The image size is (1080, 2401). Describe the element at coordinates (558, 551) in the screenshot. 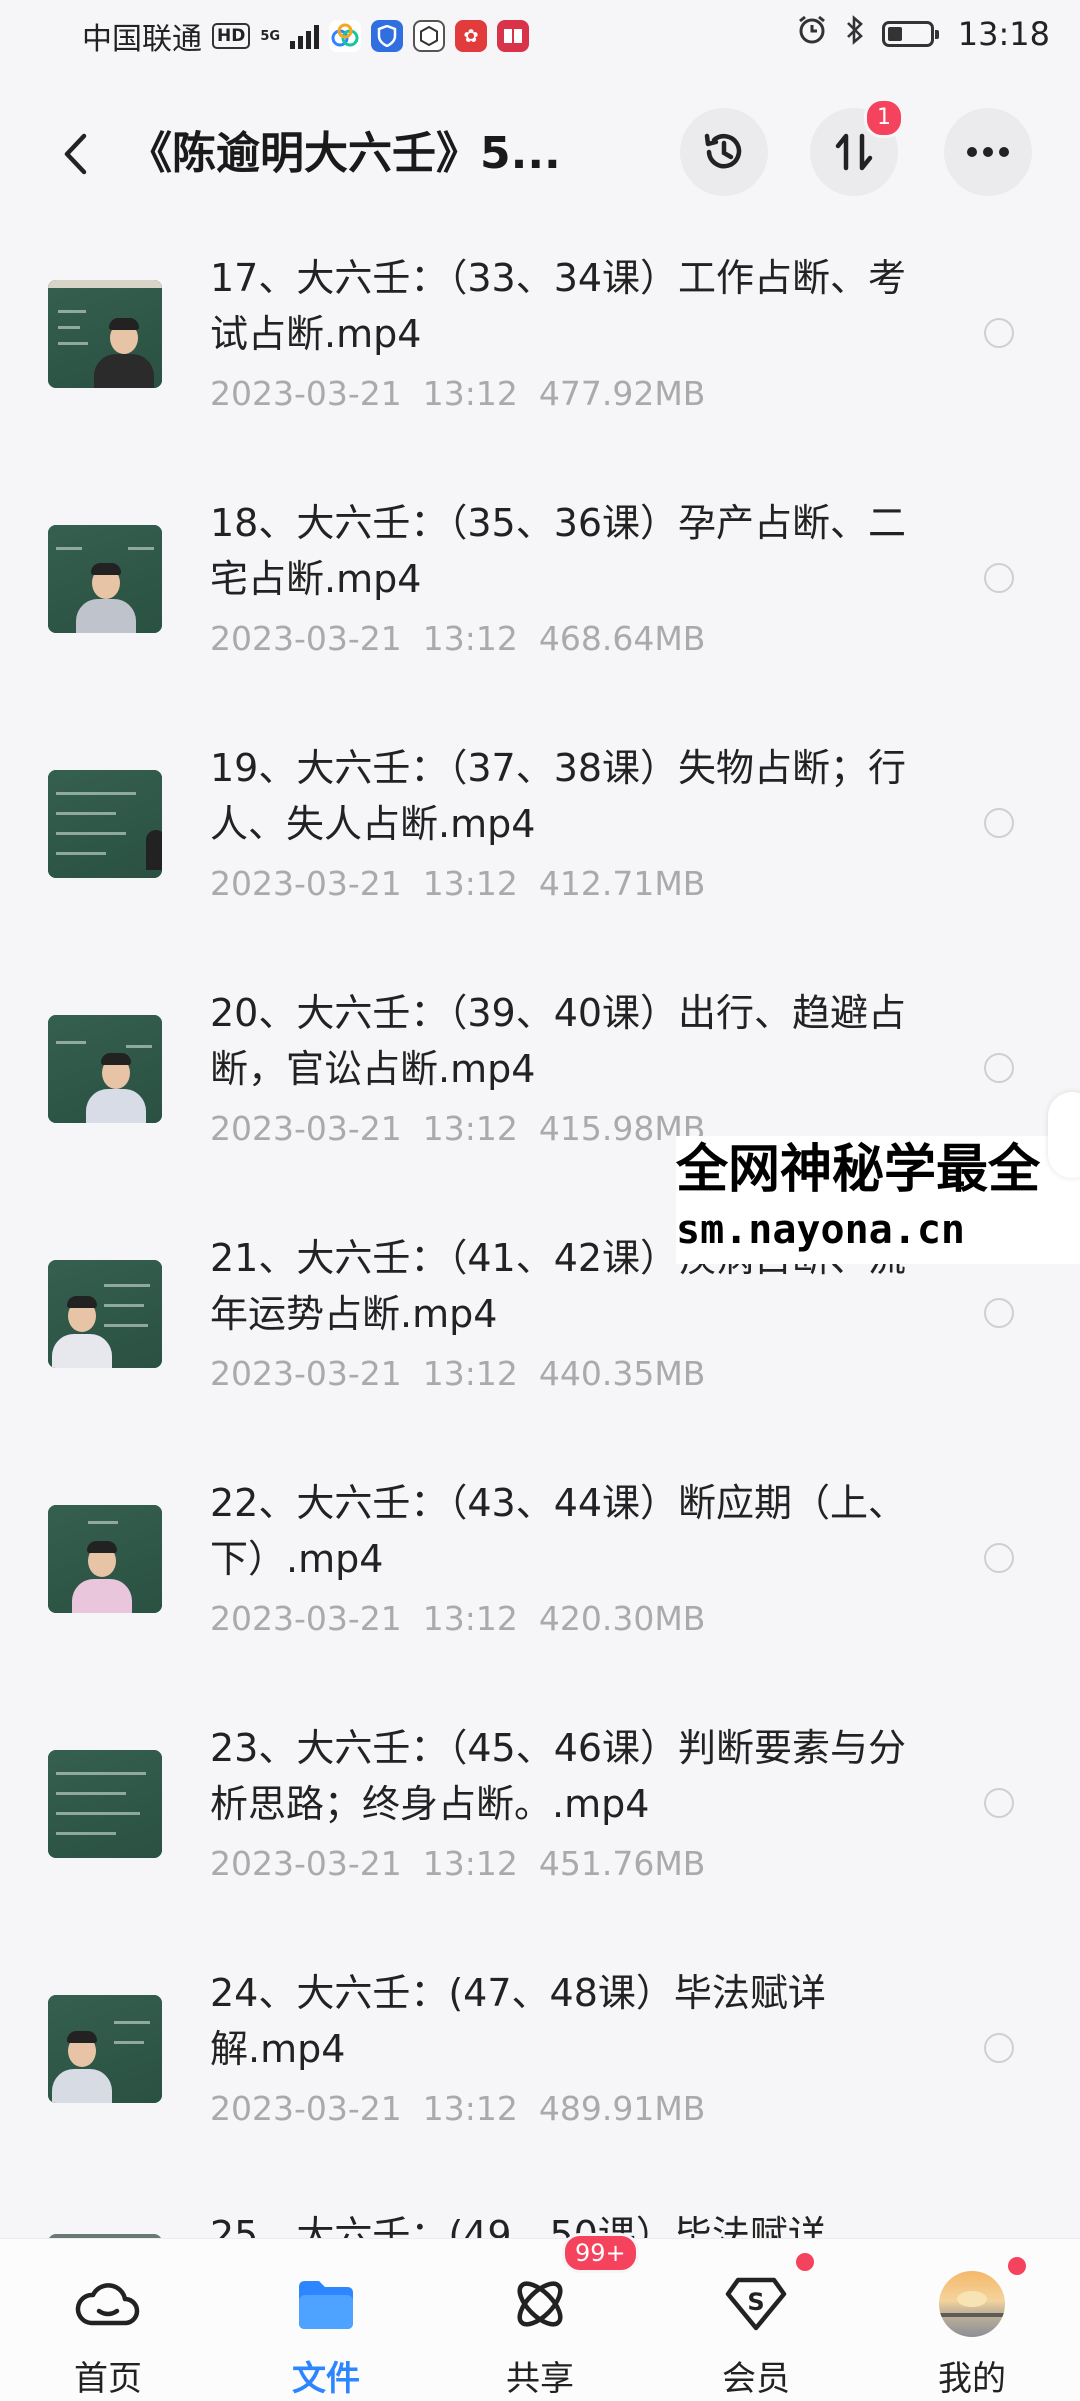

I see `file-name: 18、大六壬：（35、36课）孕产占断、二宅占断.mp4` at that location.